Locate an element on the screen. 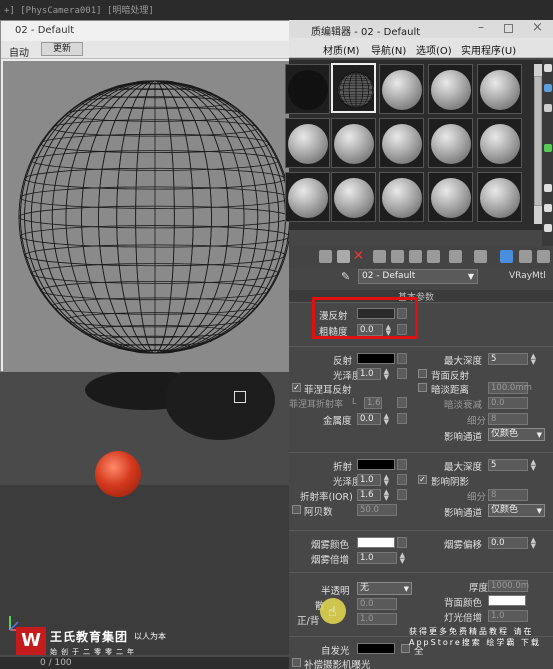 The height and width of the screenshot is (669, 553). refract-subdivs-spinner: 8 is located at coordinates (508, 495).